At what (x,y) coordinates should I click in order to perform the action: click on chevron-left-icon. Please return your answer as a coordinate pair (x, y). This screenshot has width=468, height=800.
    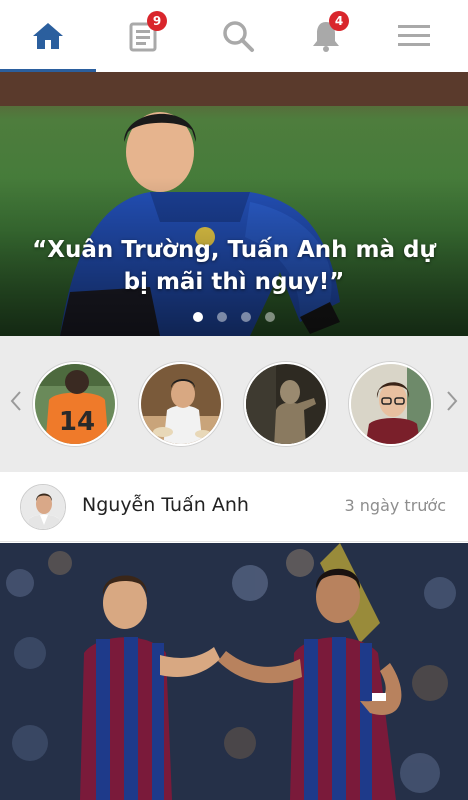
    Looking at the image, I should click on (15, 401).